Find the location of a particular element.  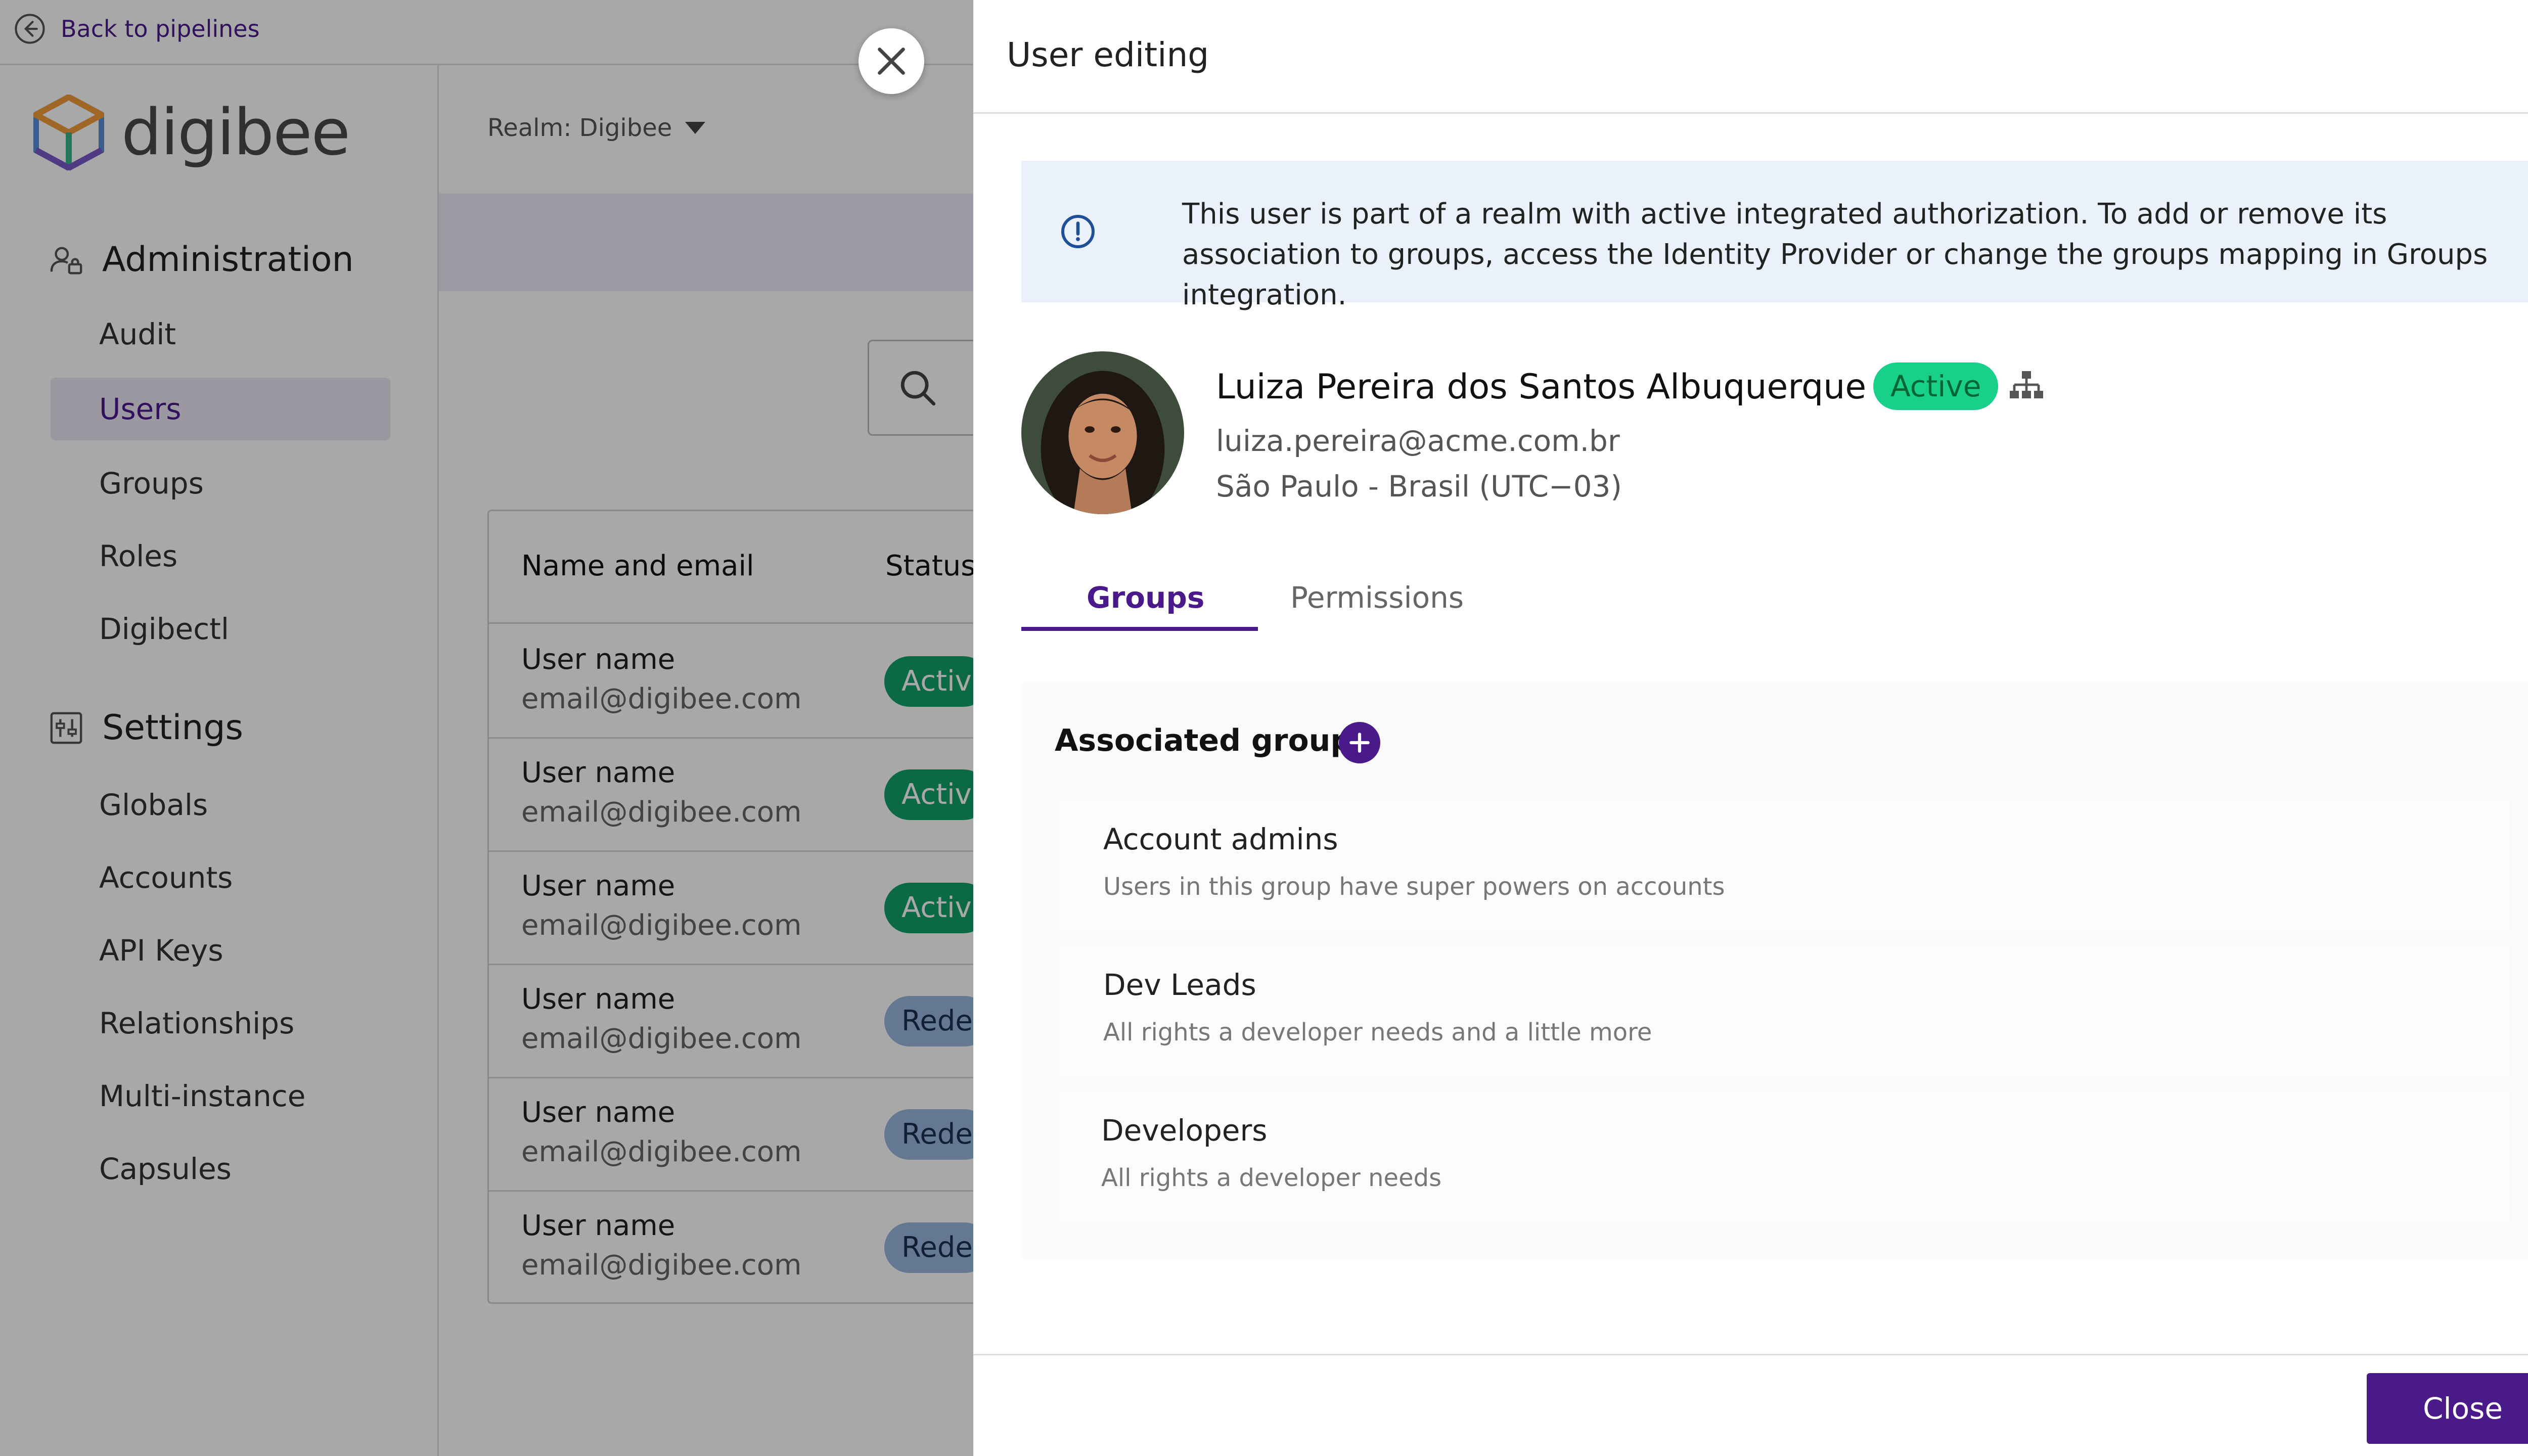

group-name: Account admins is located at coordinates (1221, 839).